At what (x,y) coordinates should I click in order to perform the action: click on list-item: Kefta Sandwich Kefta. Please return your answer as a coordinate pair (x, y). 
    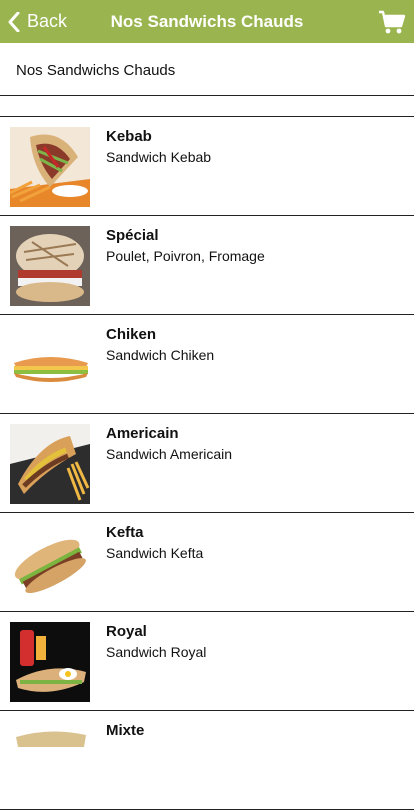
    Looking at the image, I should click on (207, 562).